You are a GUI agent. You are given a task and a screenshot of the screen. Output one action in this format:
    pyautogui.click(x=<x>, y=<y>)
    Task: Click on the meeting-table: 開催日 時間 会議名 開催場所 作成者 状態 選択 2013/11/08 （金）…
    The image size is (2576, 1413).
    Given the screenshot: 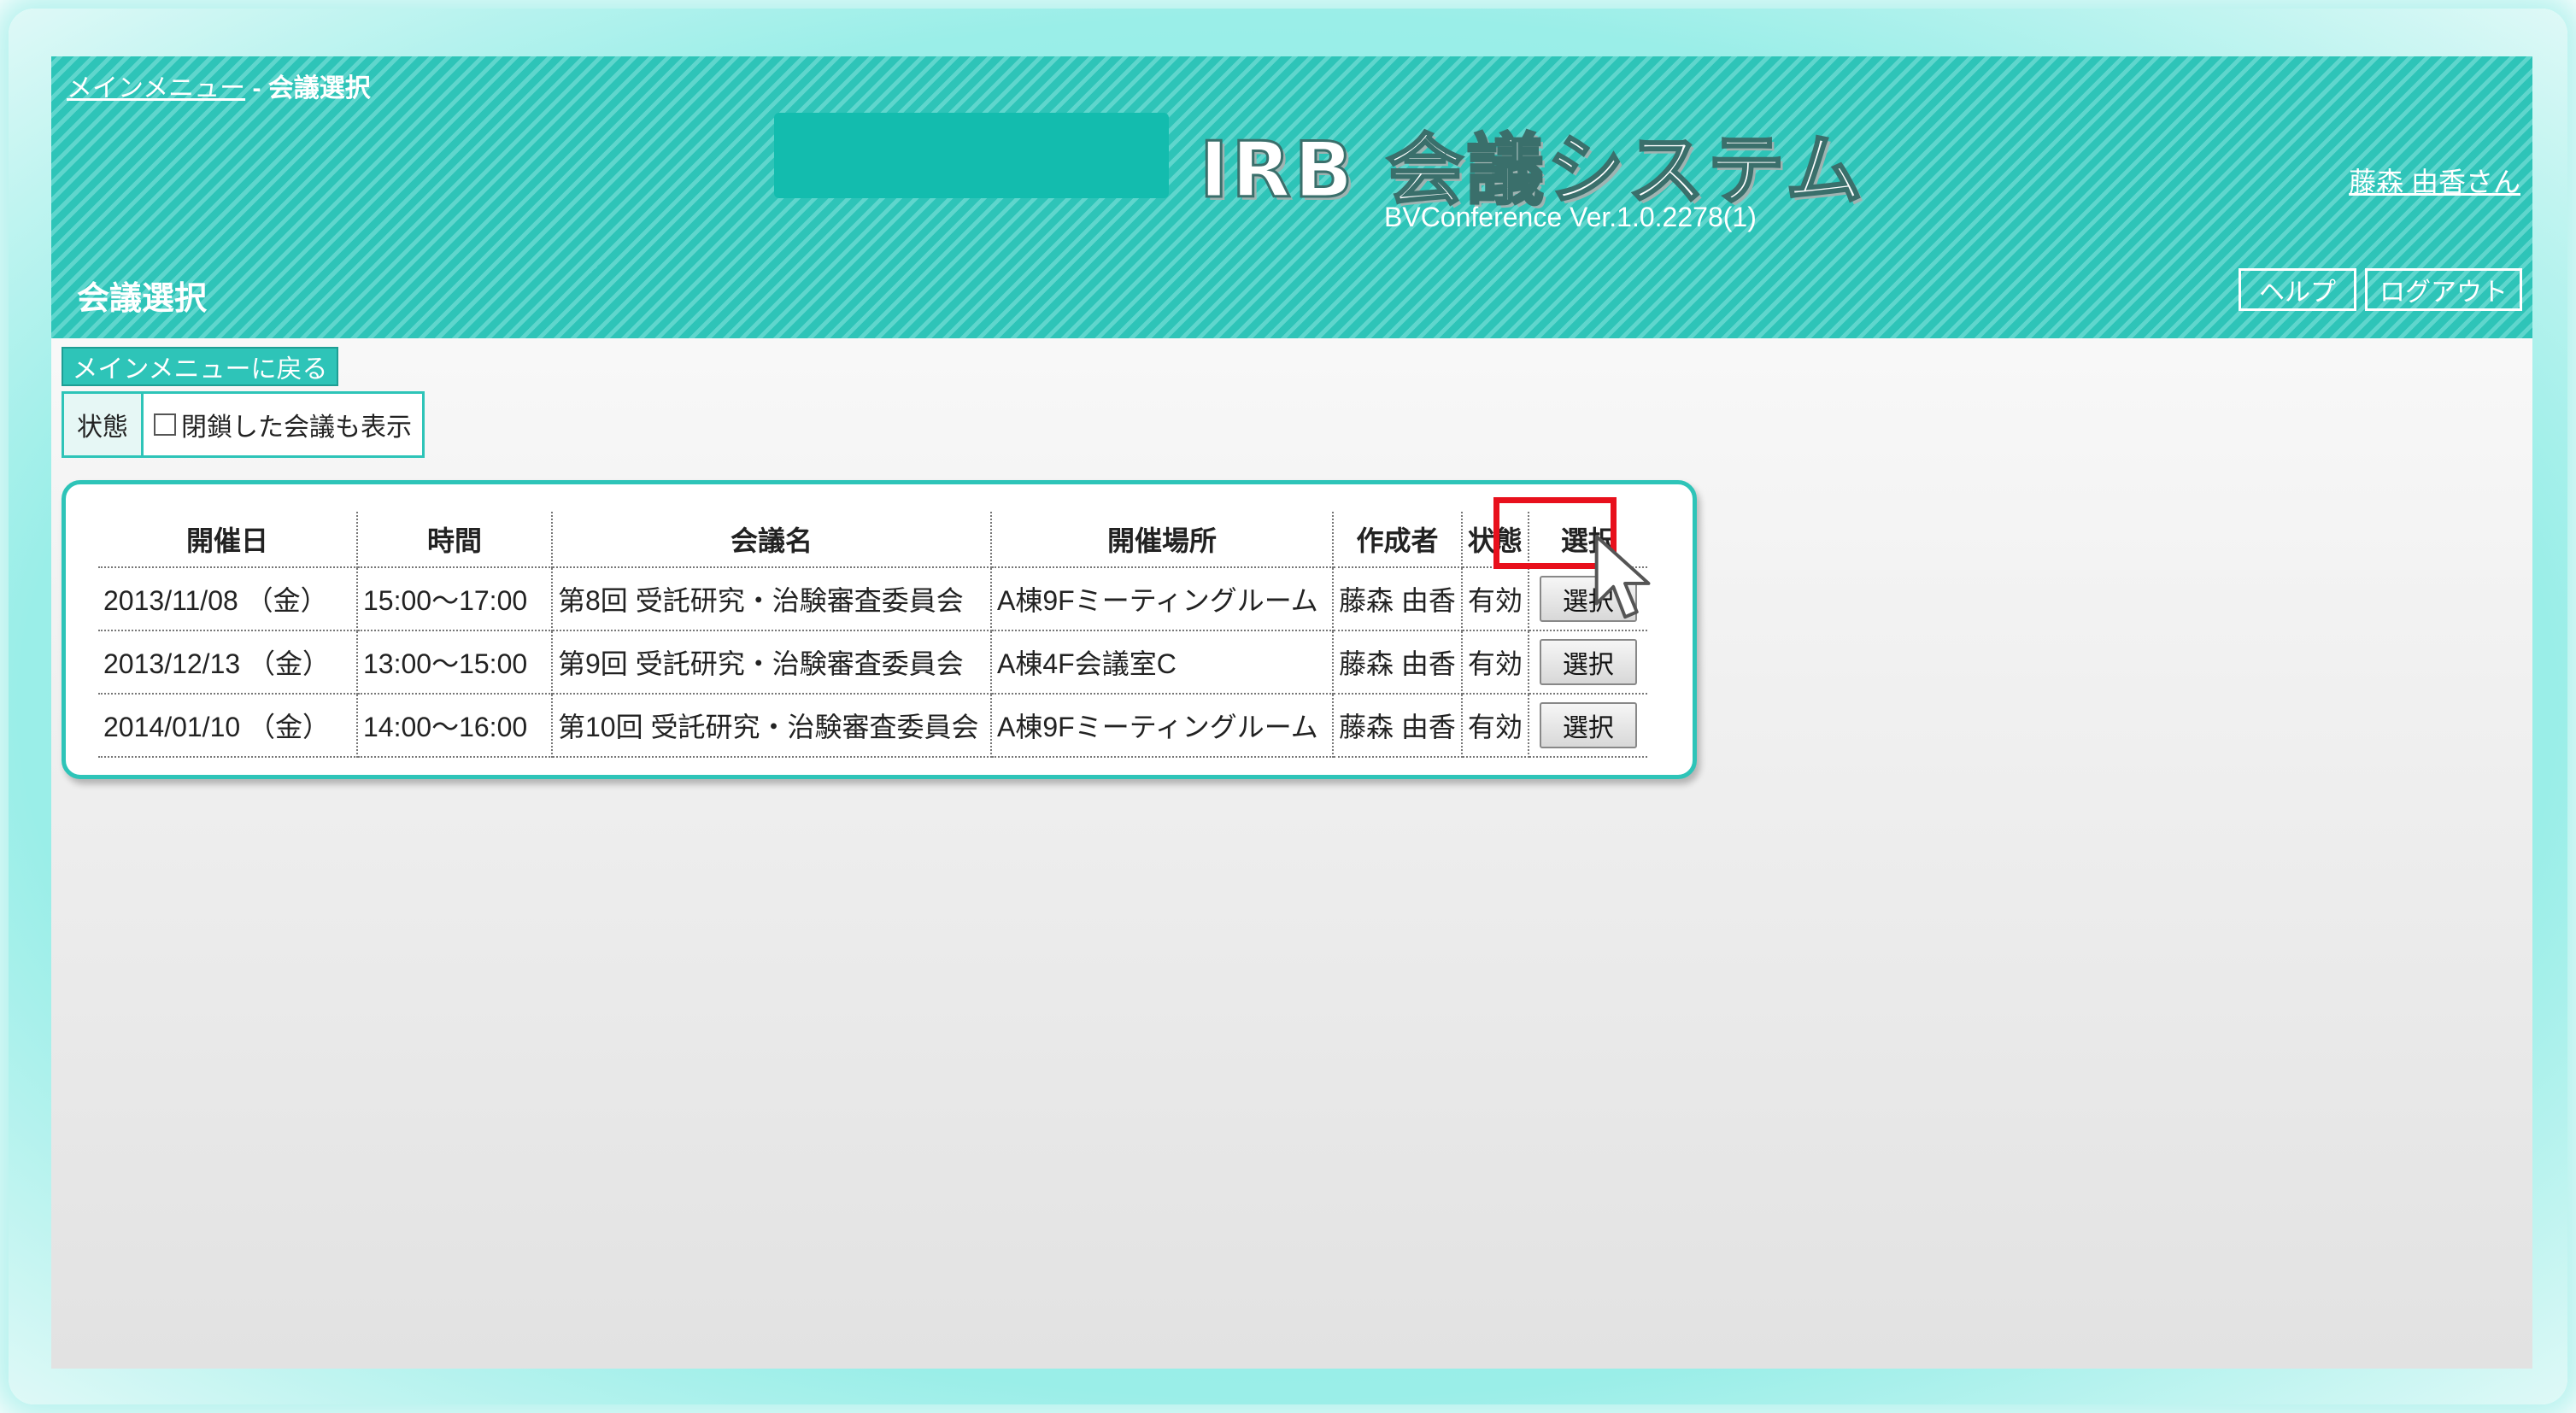 What is the action you would take?
    pyautogui.click(x=872, y=635)
    